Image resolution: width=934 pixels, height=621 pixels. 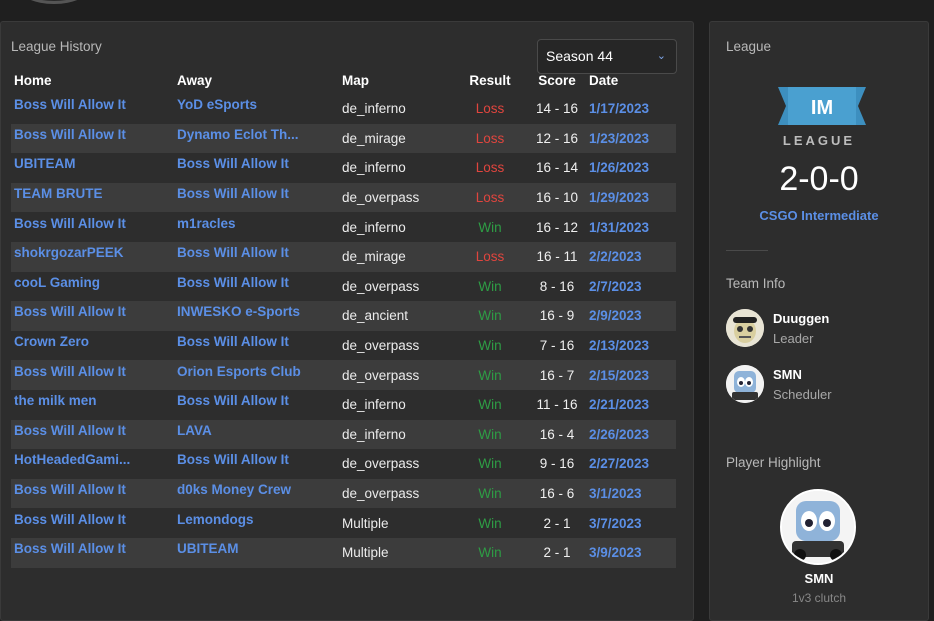 What do you see at coordinates (51, 341) in the screenshot?
I see `home-team-link: Crown Zero` at bounding box center [51, 341].